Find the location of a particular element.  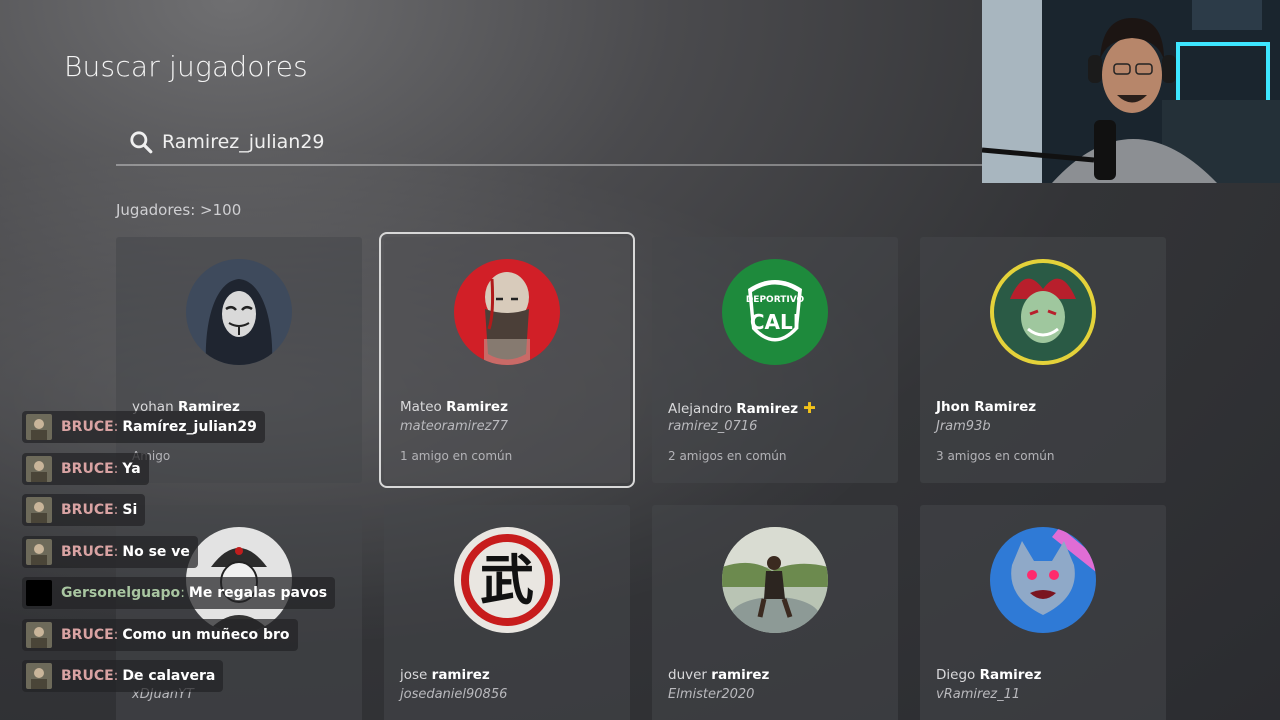

photo-avatar-icon is located at coordinates (775, 580).